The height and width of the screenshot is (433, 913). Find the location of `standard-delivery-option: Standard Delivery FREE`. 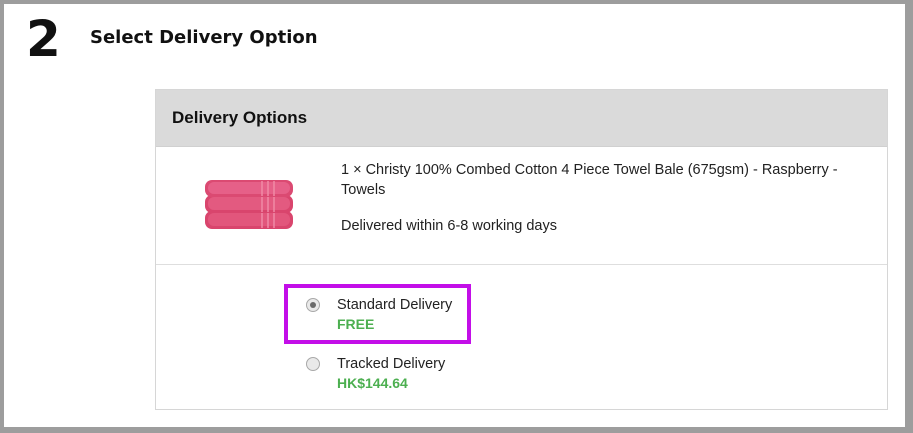

standard-delivery-option: Standard Delivery FREE is located at coordinates (379, 314).